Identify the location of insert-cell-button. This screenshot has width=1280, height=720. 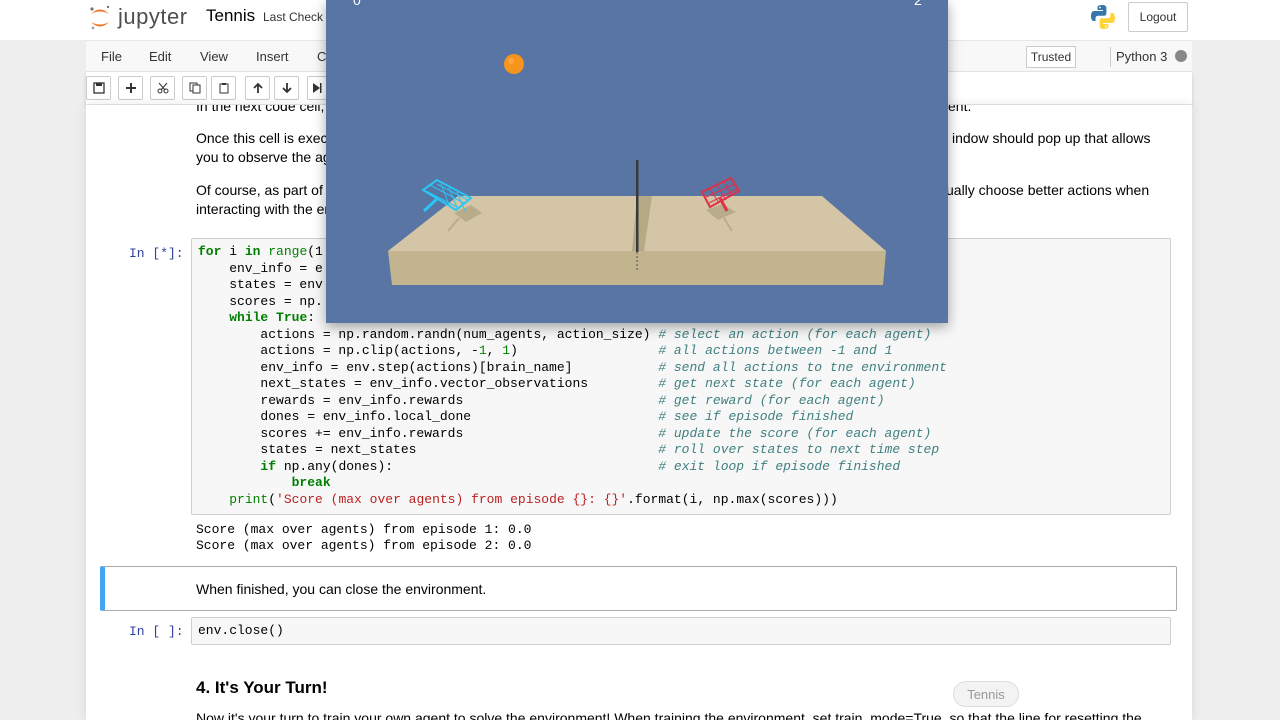
(130, 88).